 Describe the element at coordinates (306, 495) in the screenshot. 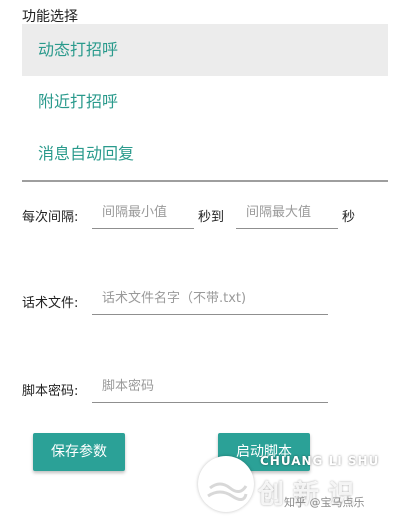

I see `watermark-brand-chinese: 创 新 识` at that location.